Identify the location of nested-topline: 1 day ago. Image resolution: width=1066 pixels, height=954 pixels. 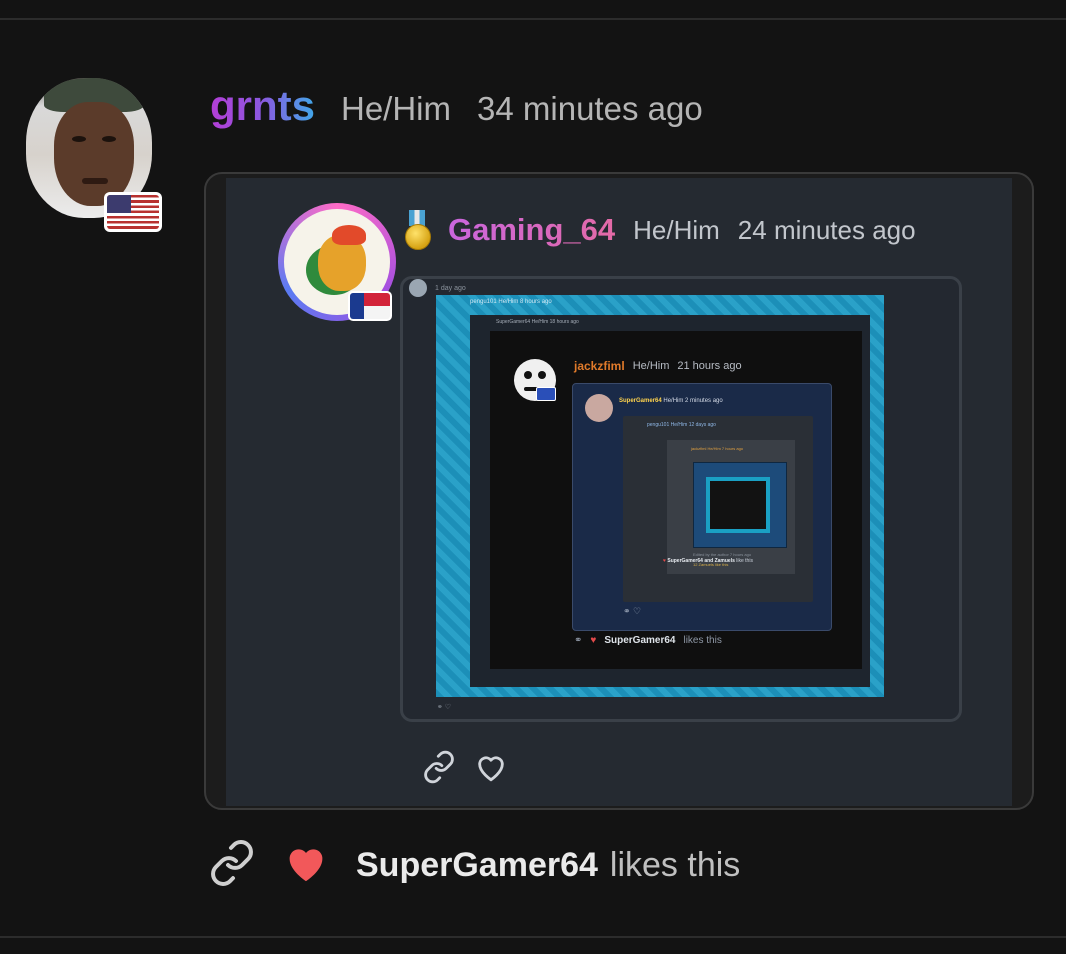
(437, 288).